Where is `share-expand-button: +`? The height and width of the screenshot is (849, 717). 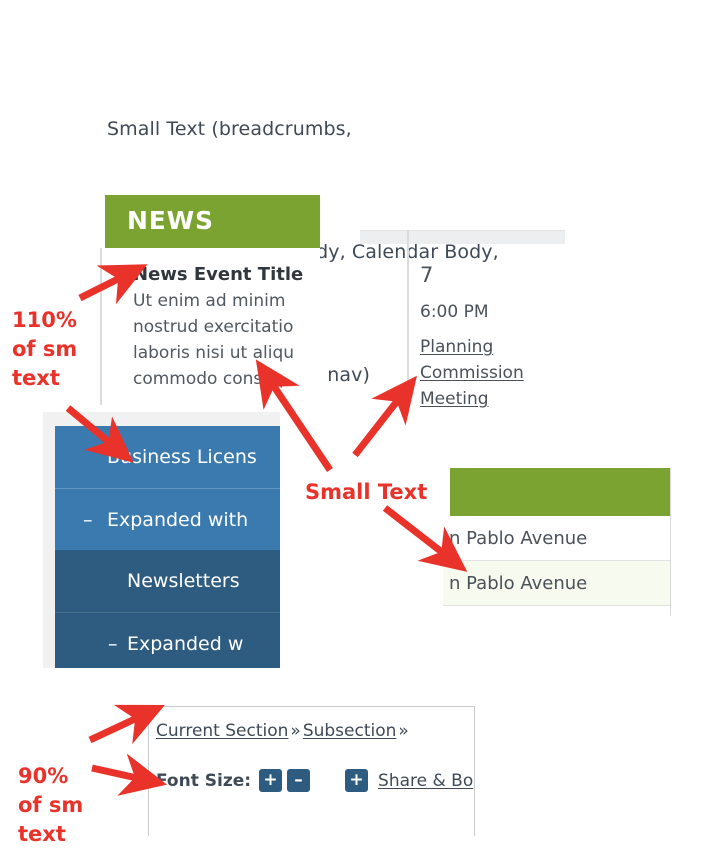 share-expand-button: + is located at coordinates (357, 780).